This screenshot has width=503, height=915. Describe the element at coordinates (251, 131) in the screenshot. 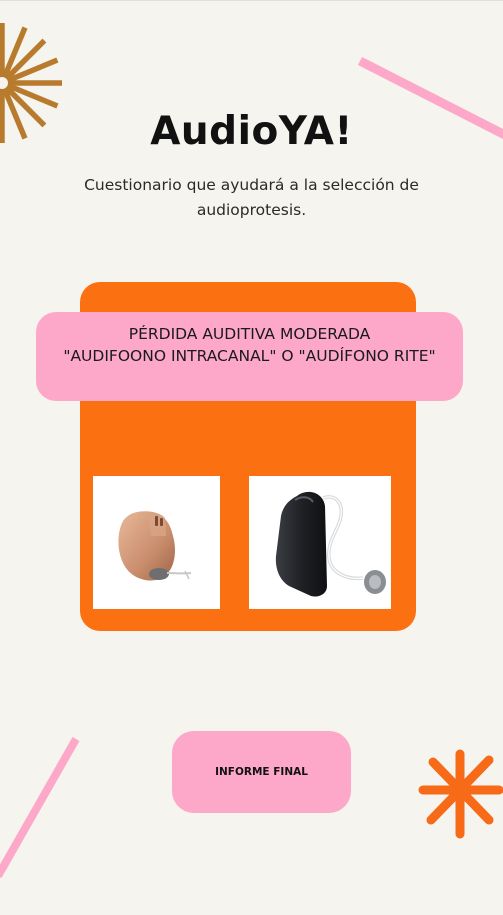

I see `app-title: AudioYA!` at that location.